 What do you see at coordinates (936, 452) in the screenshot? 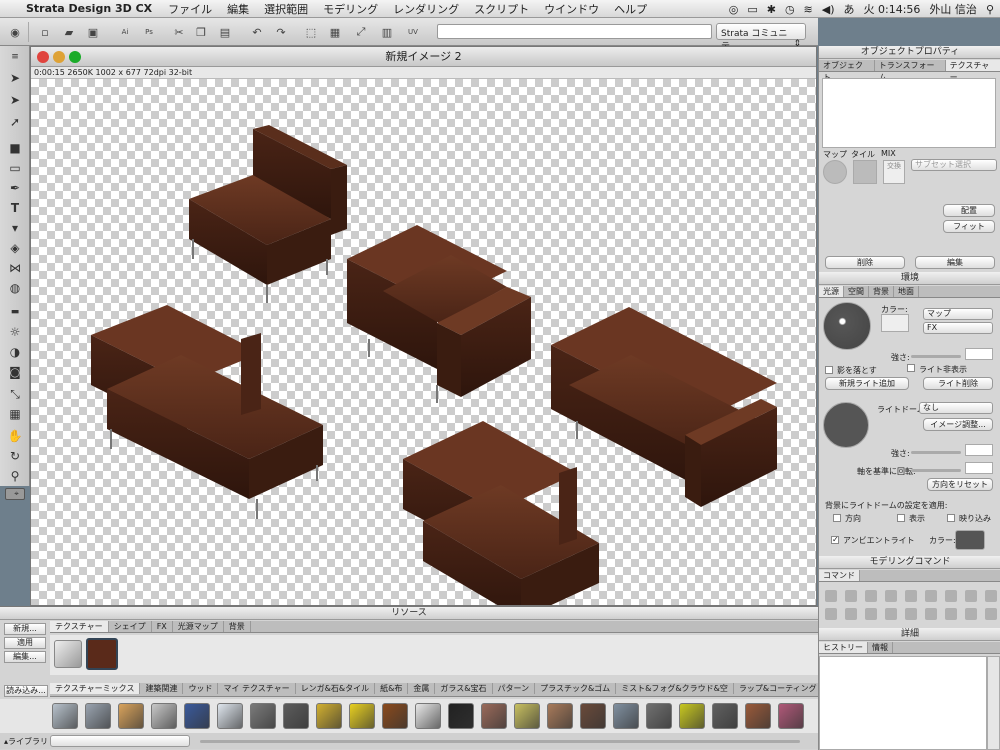
I see `dome-intensity-slider` at bounding box center [936, 452].